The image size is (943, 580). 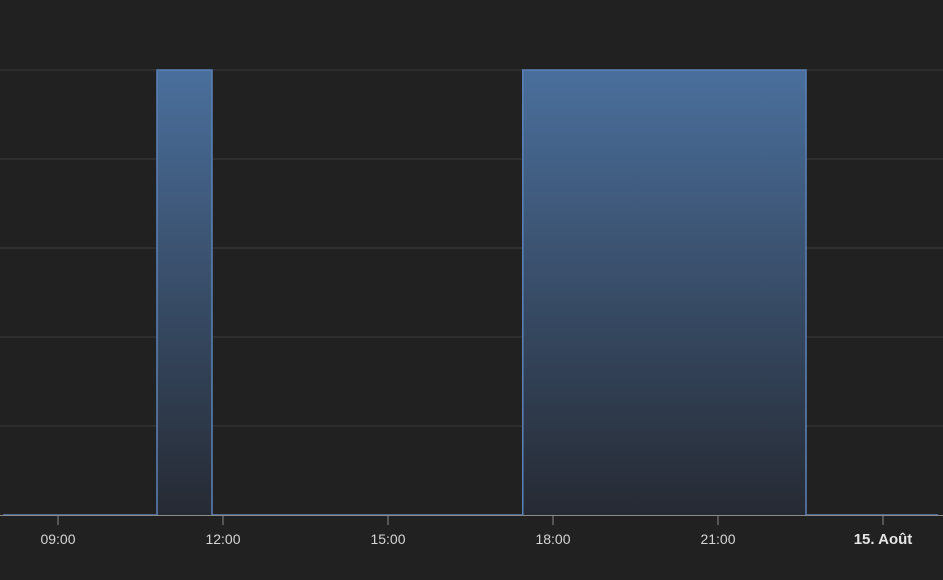 What do you see at coordinates (471, 531) in the screenshot?
I see `x-axis: 09:00 12:00 15:00 18:00 21:00 15. Août` at bounding box center [471, 531].